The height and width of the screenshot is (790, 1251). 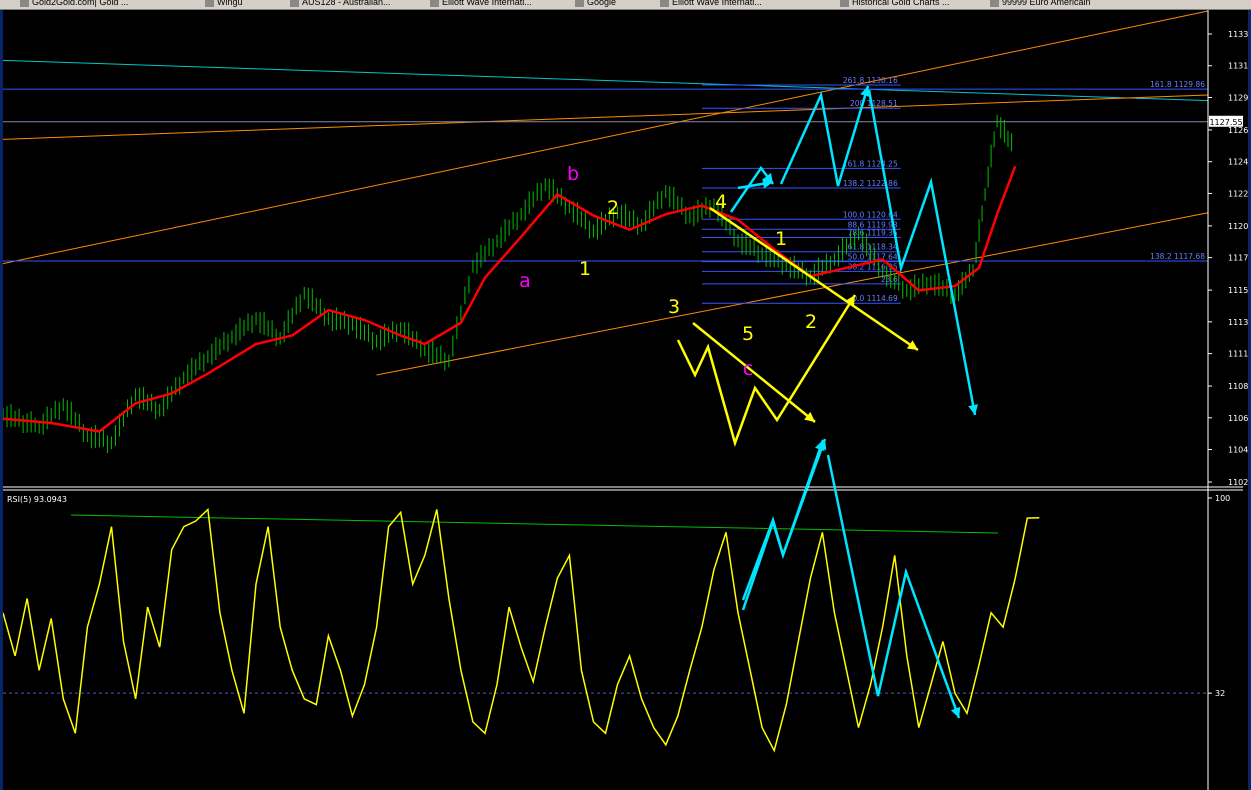 What do you see at coordinates (875, 298) in the screenshot?
I see `fib-level-label: 0.0 1114.69` at bounding box center [875, 298].